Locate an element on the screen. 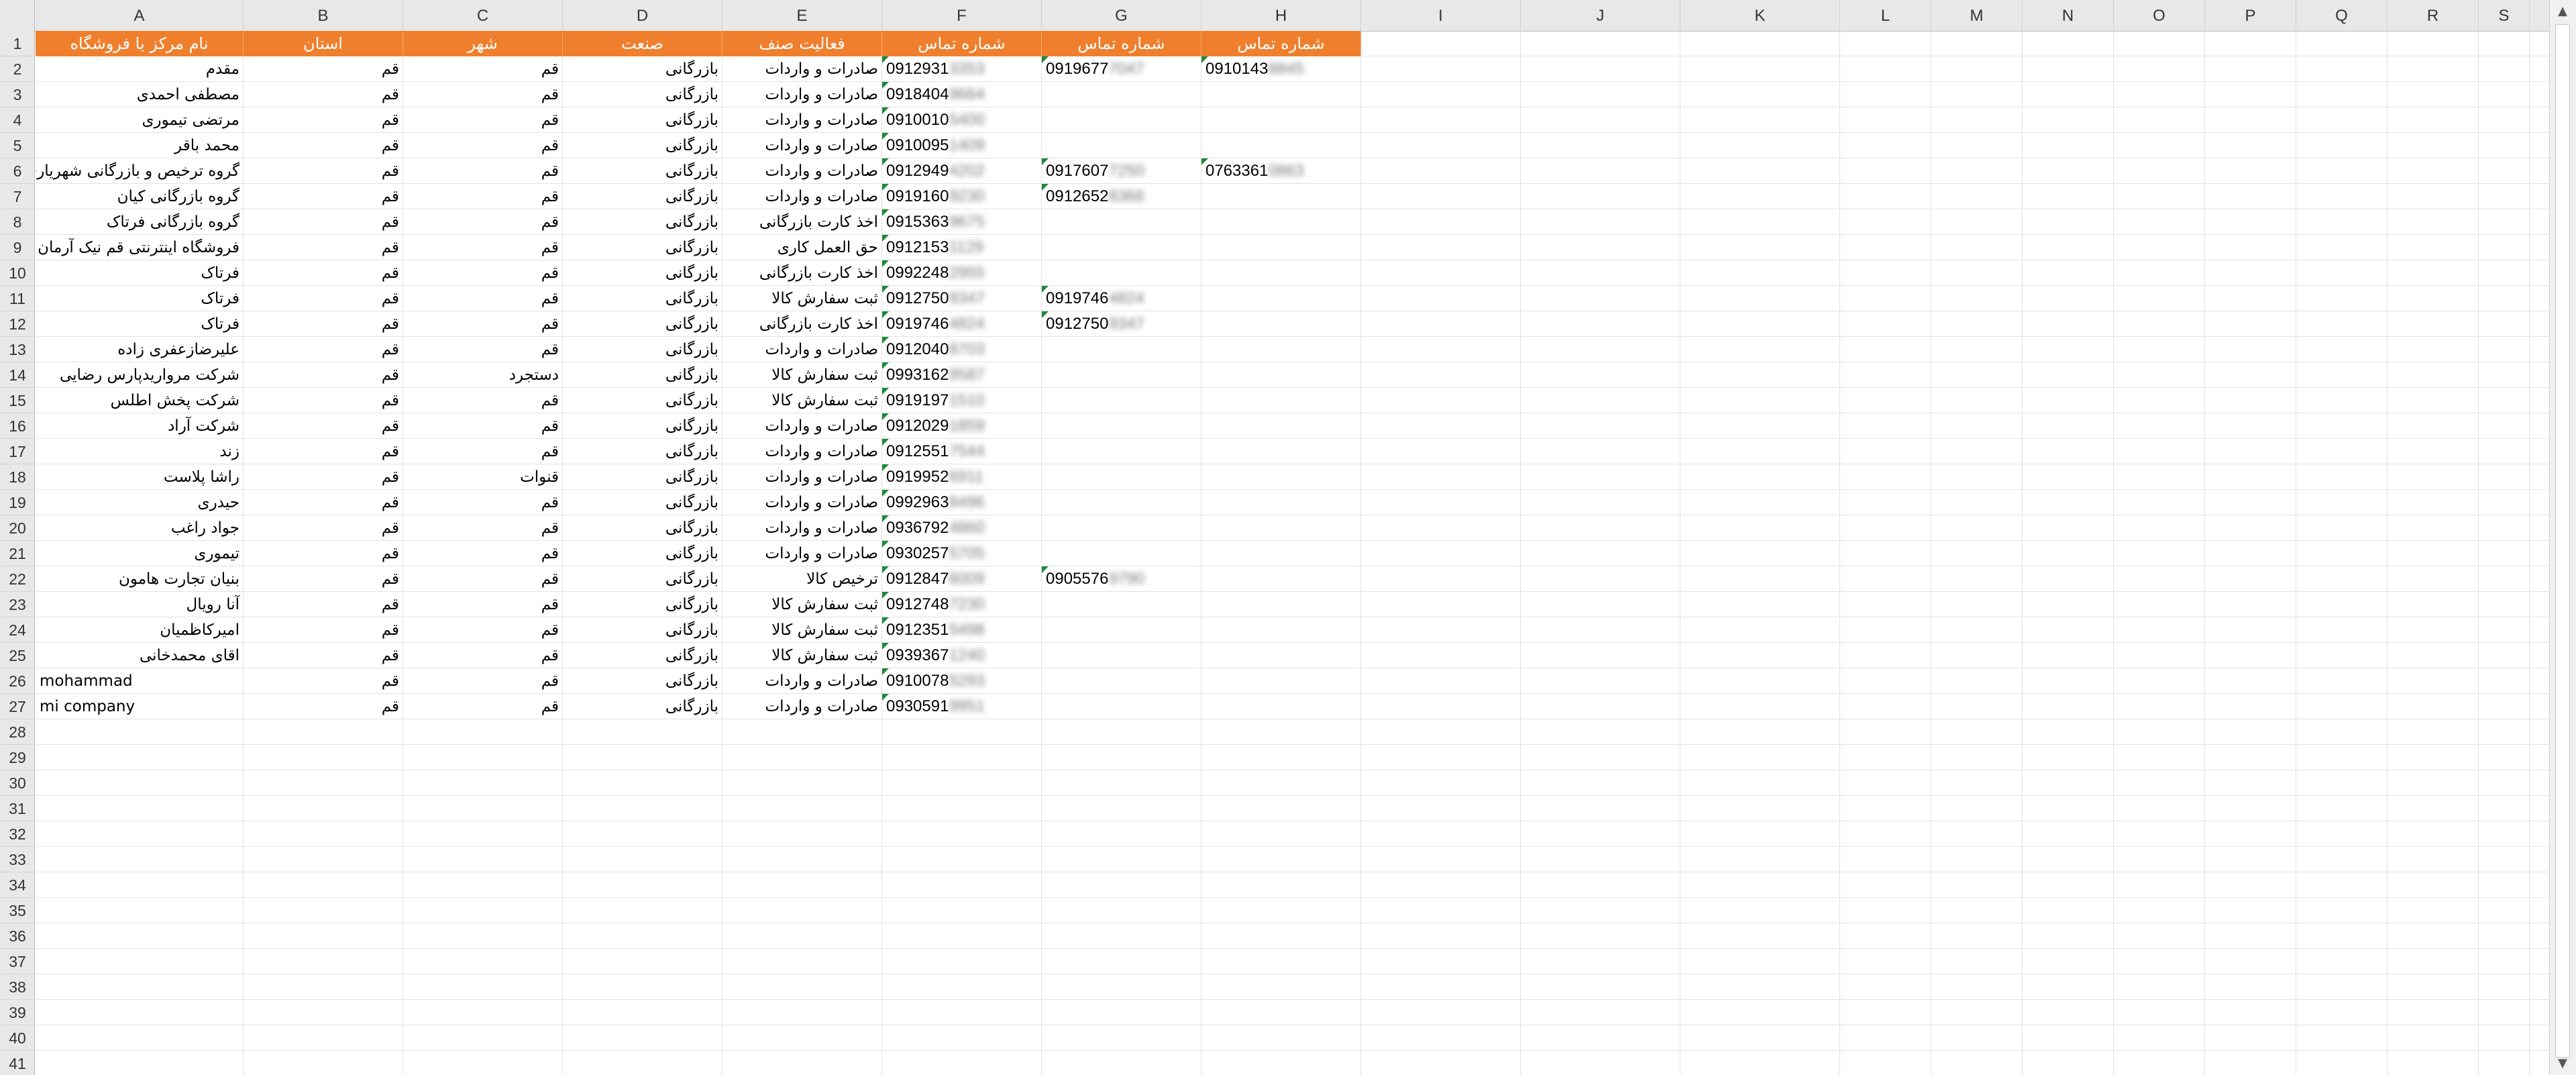  phone-cell: 09197464824 is located at coordinates (962, 324).